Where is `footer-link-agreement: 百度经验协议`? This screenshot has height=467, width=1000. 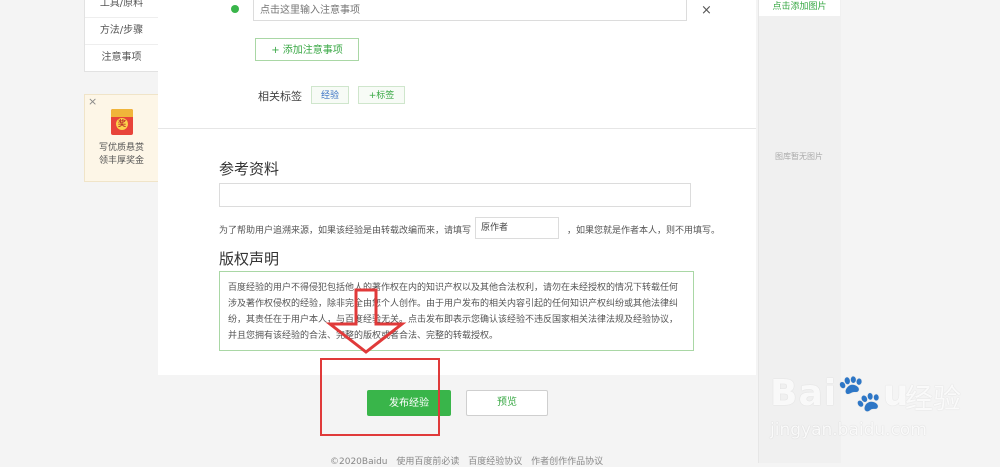
footer-link-agreement: 百度经验协议 is located at coordinates (495, 462).